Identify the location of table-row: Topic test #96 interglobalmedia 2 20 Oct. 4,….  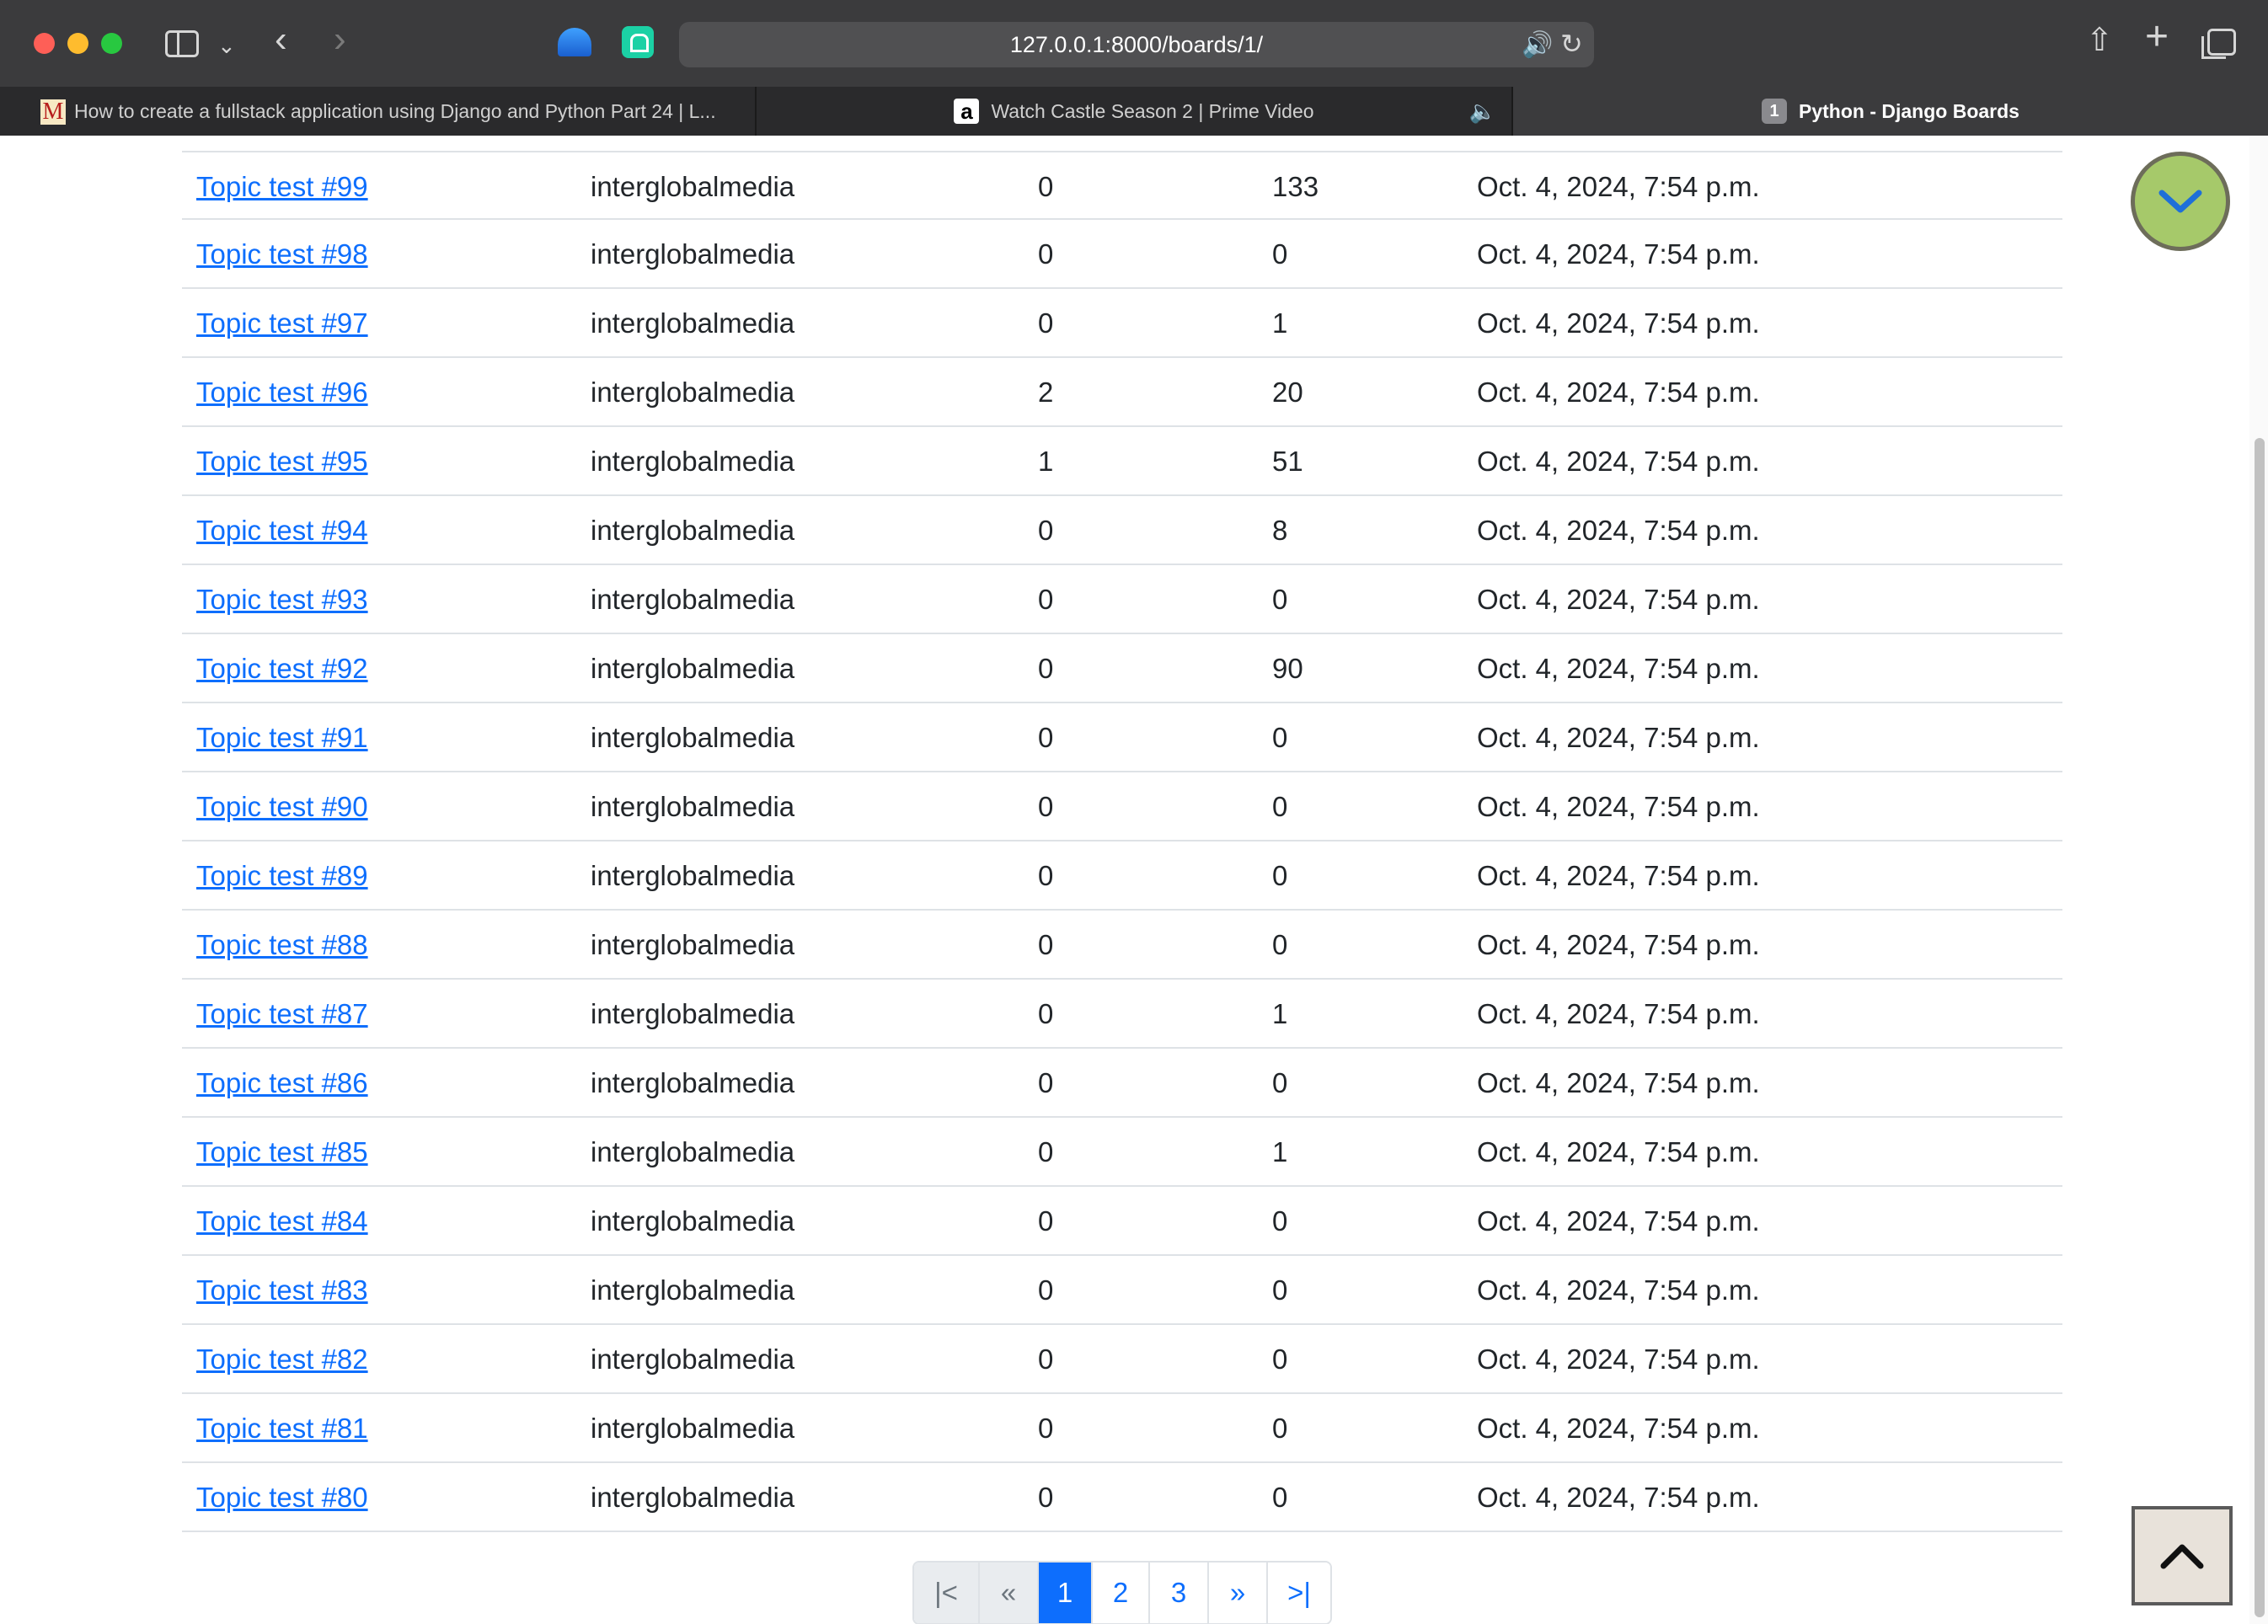
(1122, 392).